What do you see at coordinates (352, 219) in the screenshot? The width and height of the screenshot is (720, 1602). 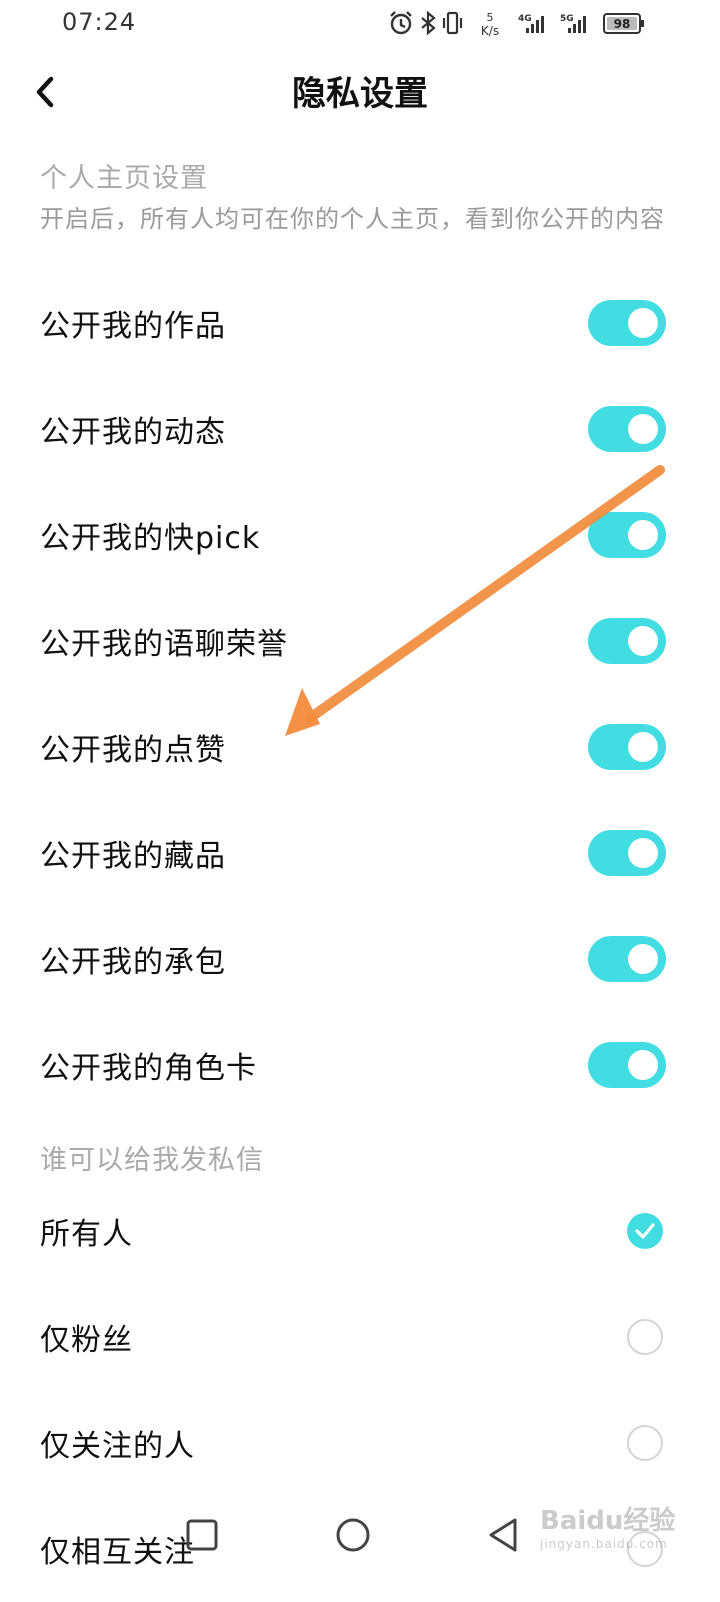 I see `section-description: 开启后，所有人均可在你的个人主页，看到你公开的内容` at bounding box center [352, 219].